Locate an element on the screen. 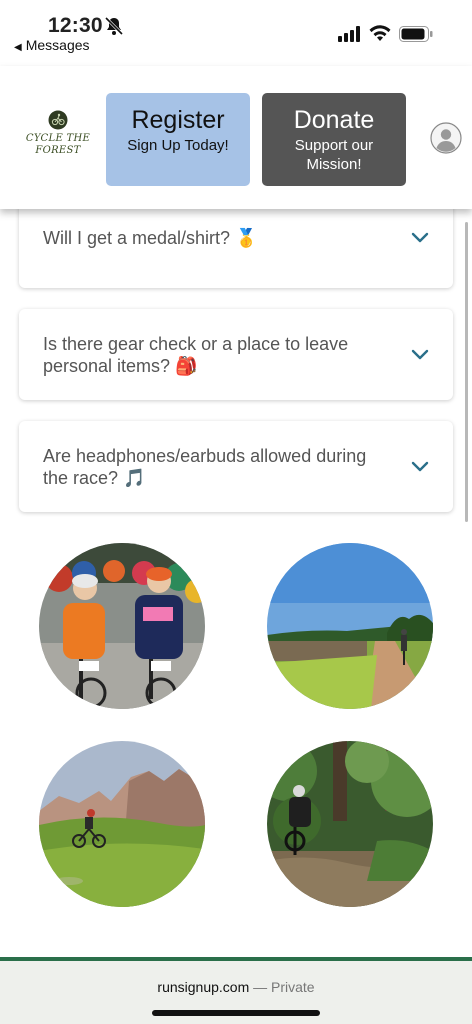 The width and height of the screenshot is (472, 1024). logo-line-1: CYCLE THE is located at coordinates (58, 138).